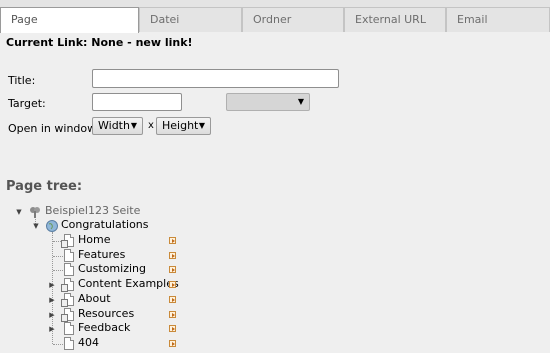 This screenshot has height=353, width=550. Describe the element at coordinates (54, 128) in the screenshot. I see `open-in-window-label: Open in window:` at that location.